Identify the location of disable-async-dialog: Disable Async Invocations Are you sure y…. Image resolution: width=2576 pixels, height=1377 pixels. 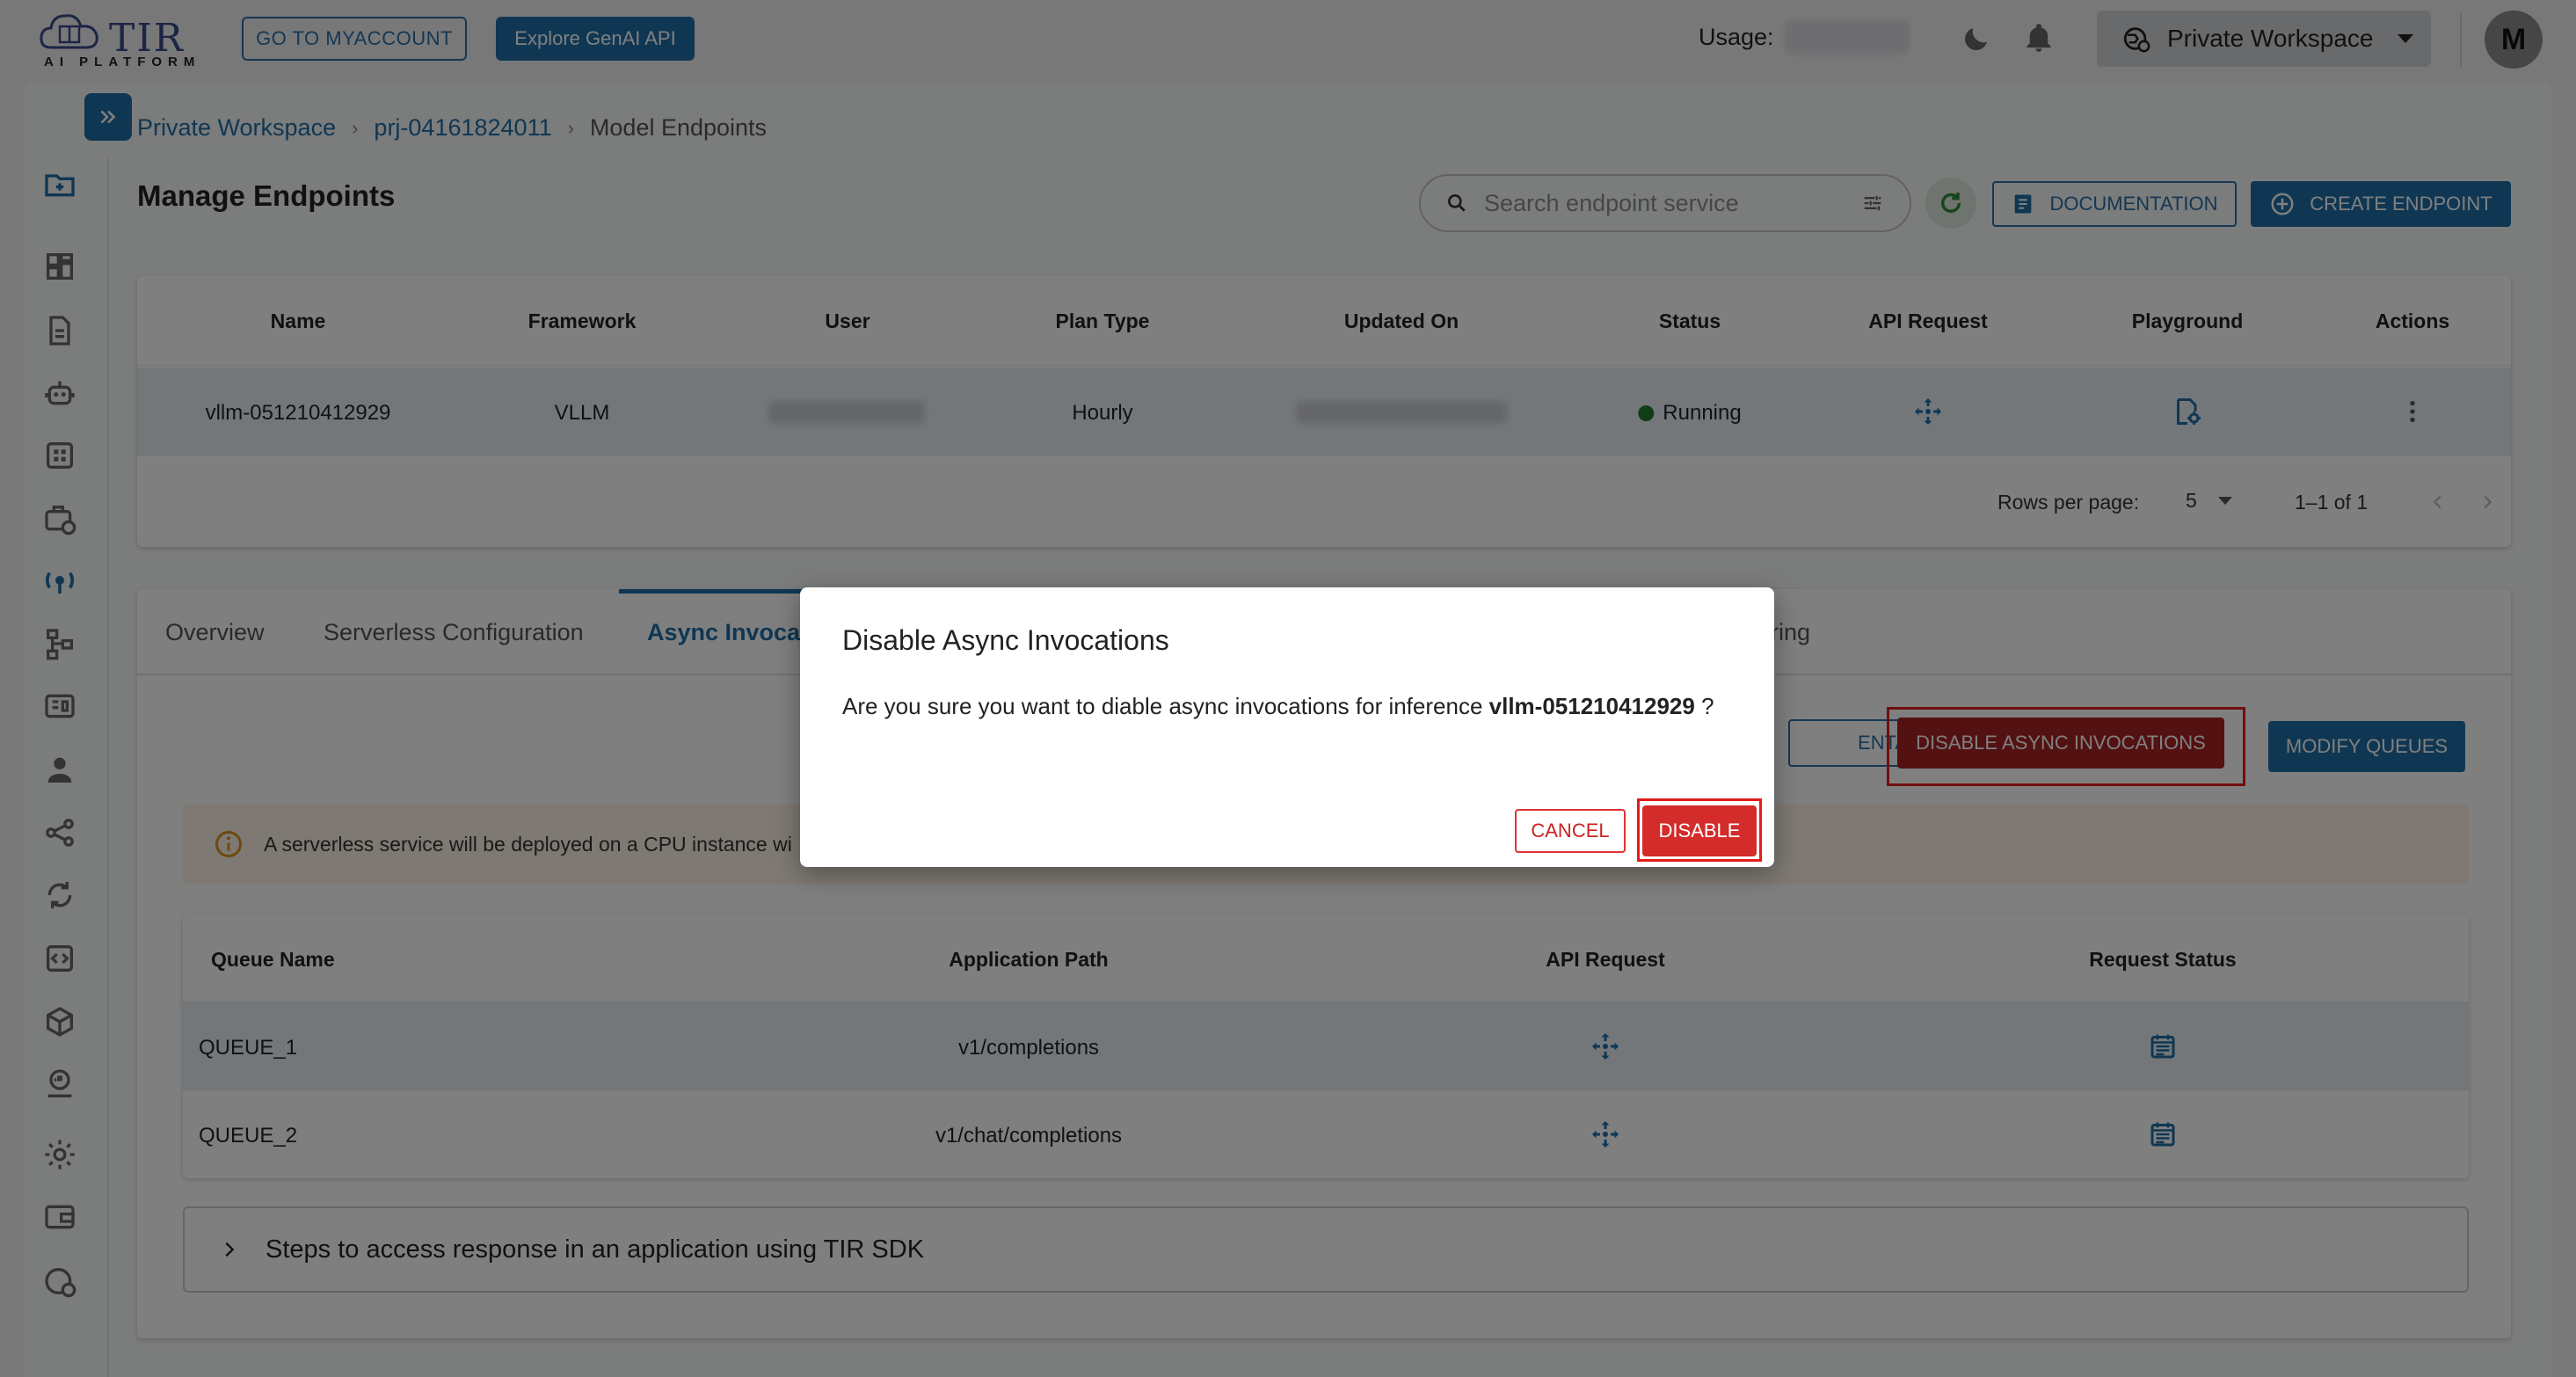
(1287, 727).